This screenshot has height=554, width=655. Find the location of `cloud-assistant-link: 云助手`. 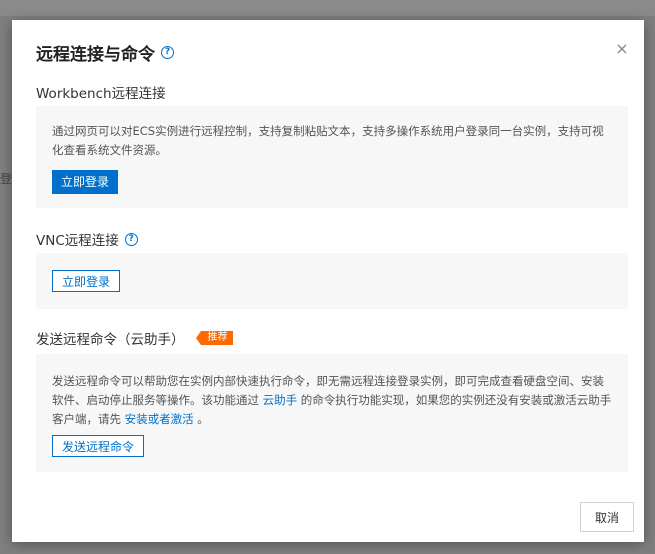

cloud-assistant-link: 云助手 is located at coordinates (280, 400).